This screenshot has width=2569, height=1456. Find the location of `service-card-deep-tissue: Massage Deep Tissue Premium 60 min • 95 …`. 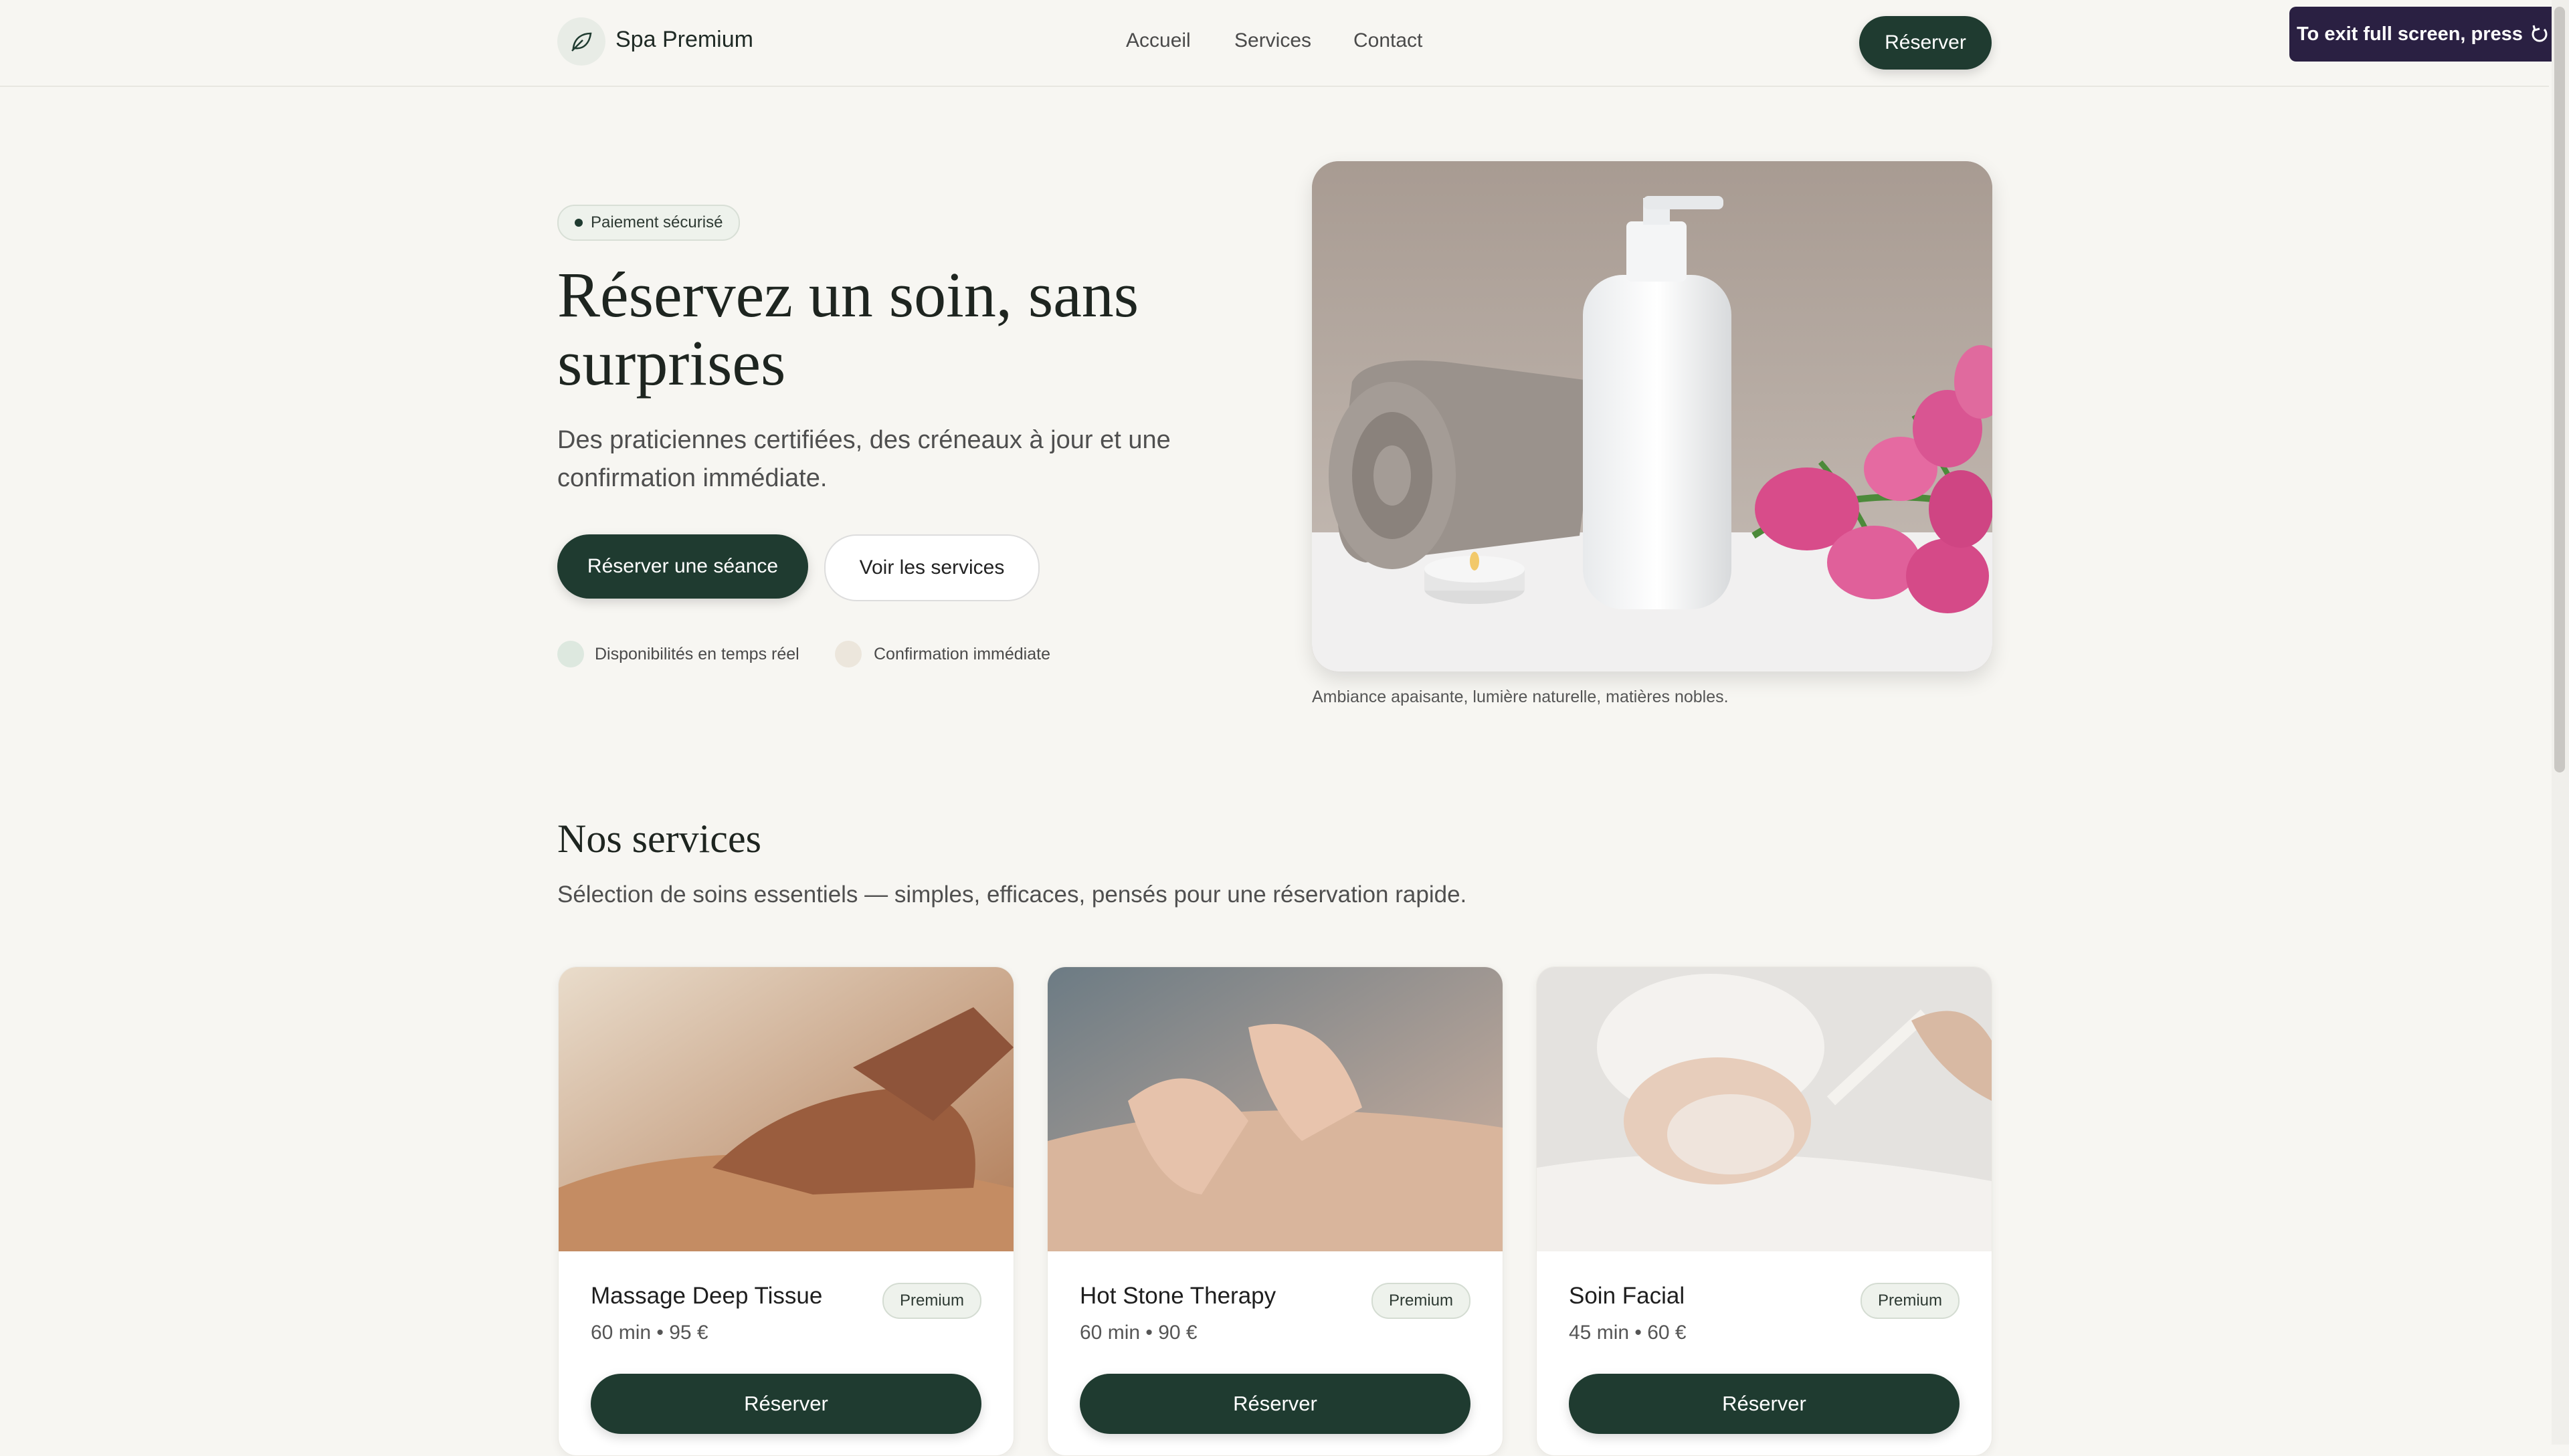

service-card-deep-tissue: Massage Deep Tissue Premium 60 min • 95 … is located at coordinates (786, 1211).